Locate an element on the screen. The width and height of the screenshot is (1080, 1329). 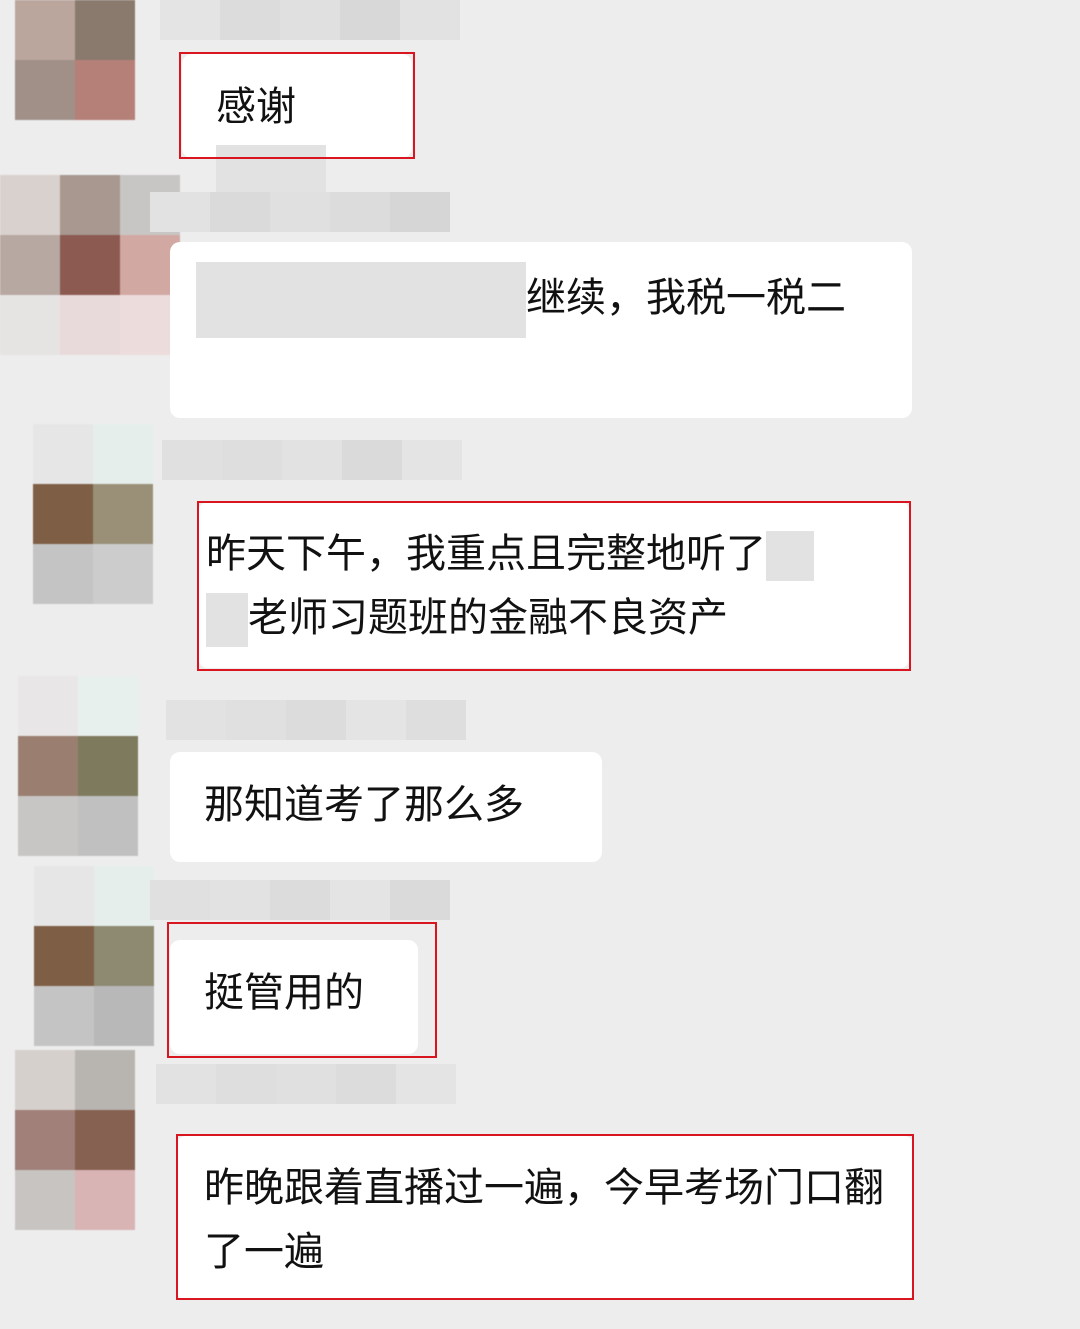
message-bubble: 继续，我税一税二 is located at coordinates (541, 330).